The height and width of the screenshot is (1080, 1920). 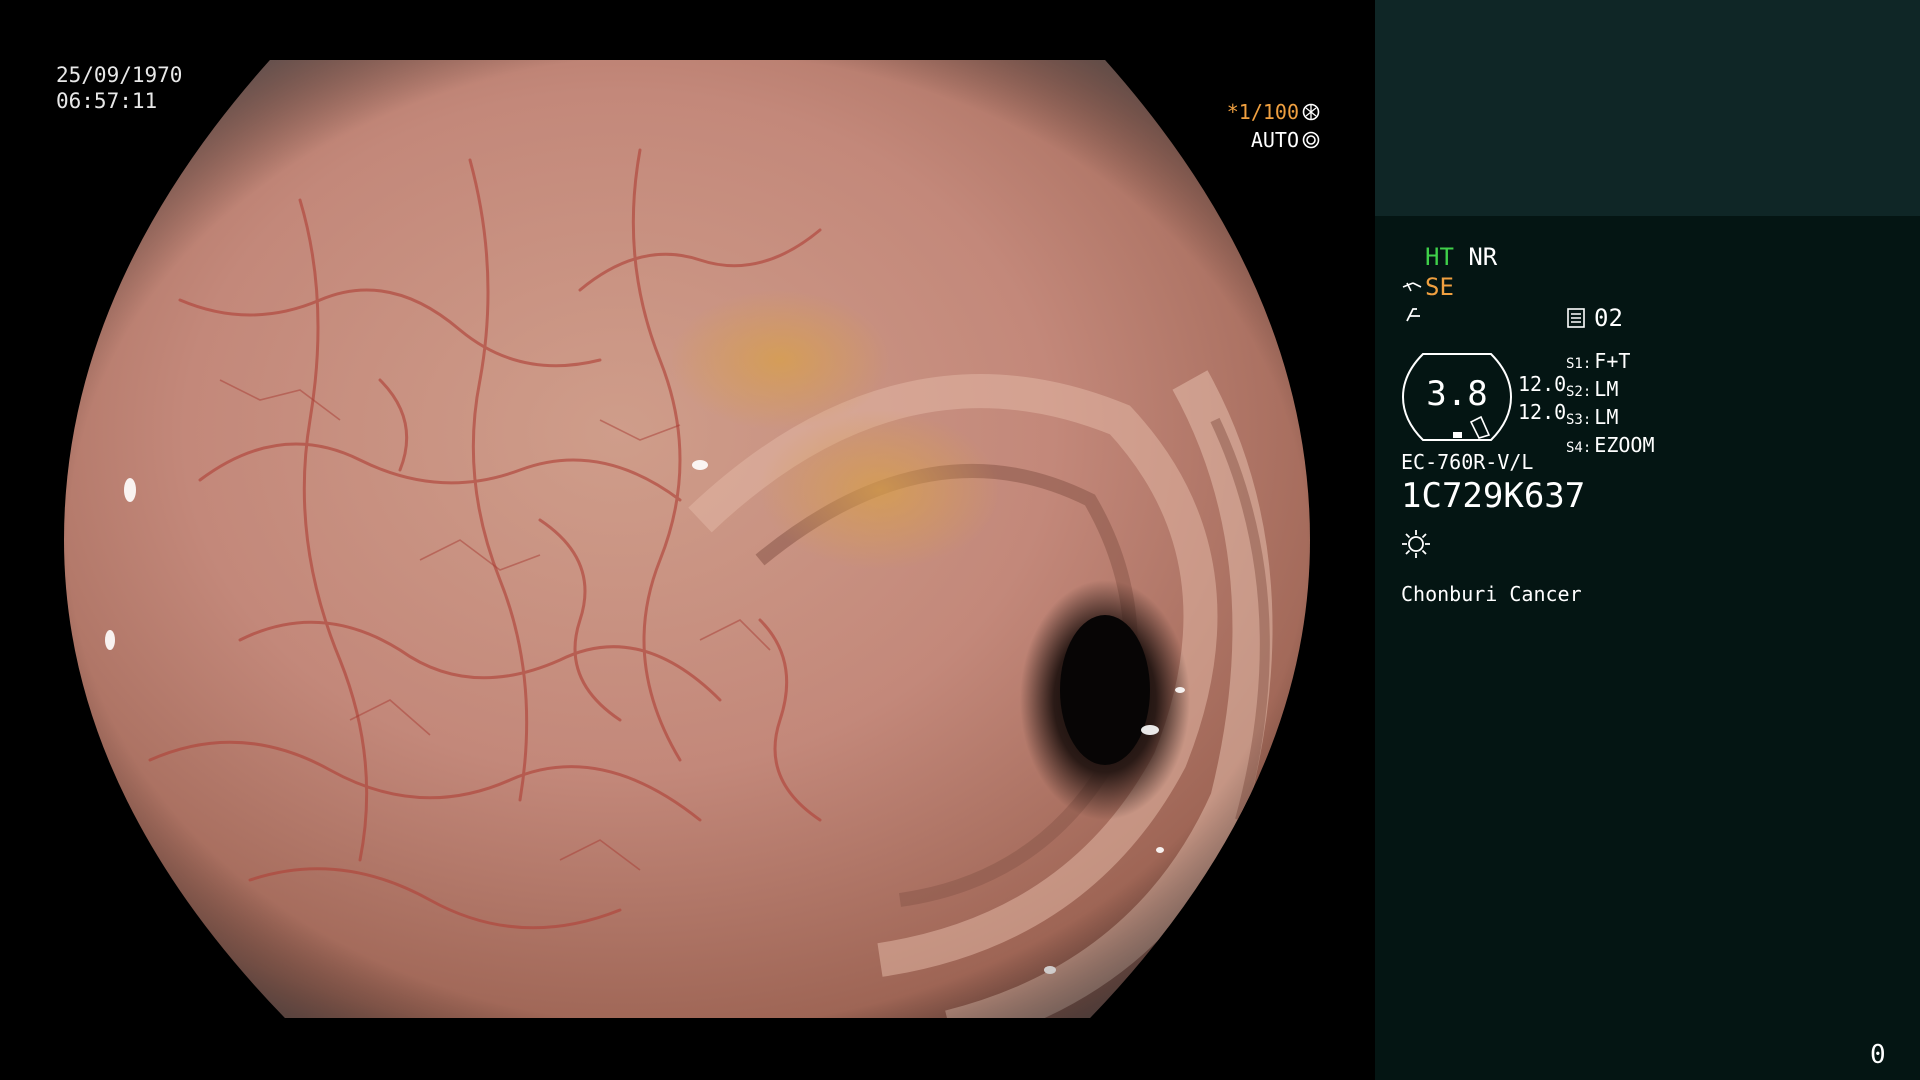 What do you see at coordinates (1467, 462) in the screenshot?
I see `scope-model: EC-760R-V/L` at bounding box center [1467, 462].